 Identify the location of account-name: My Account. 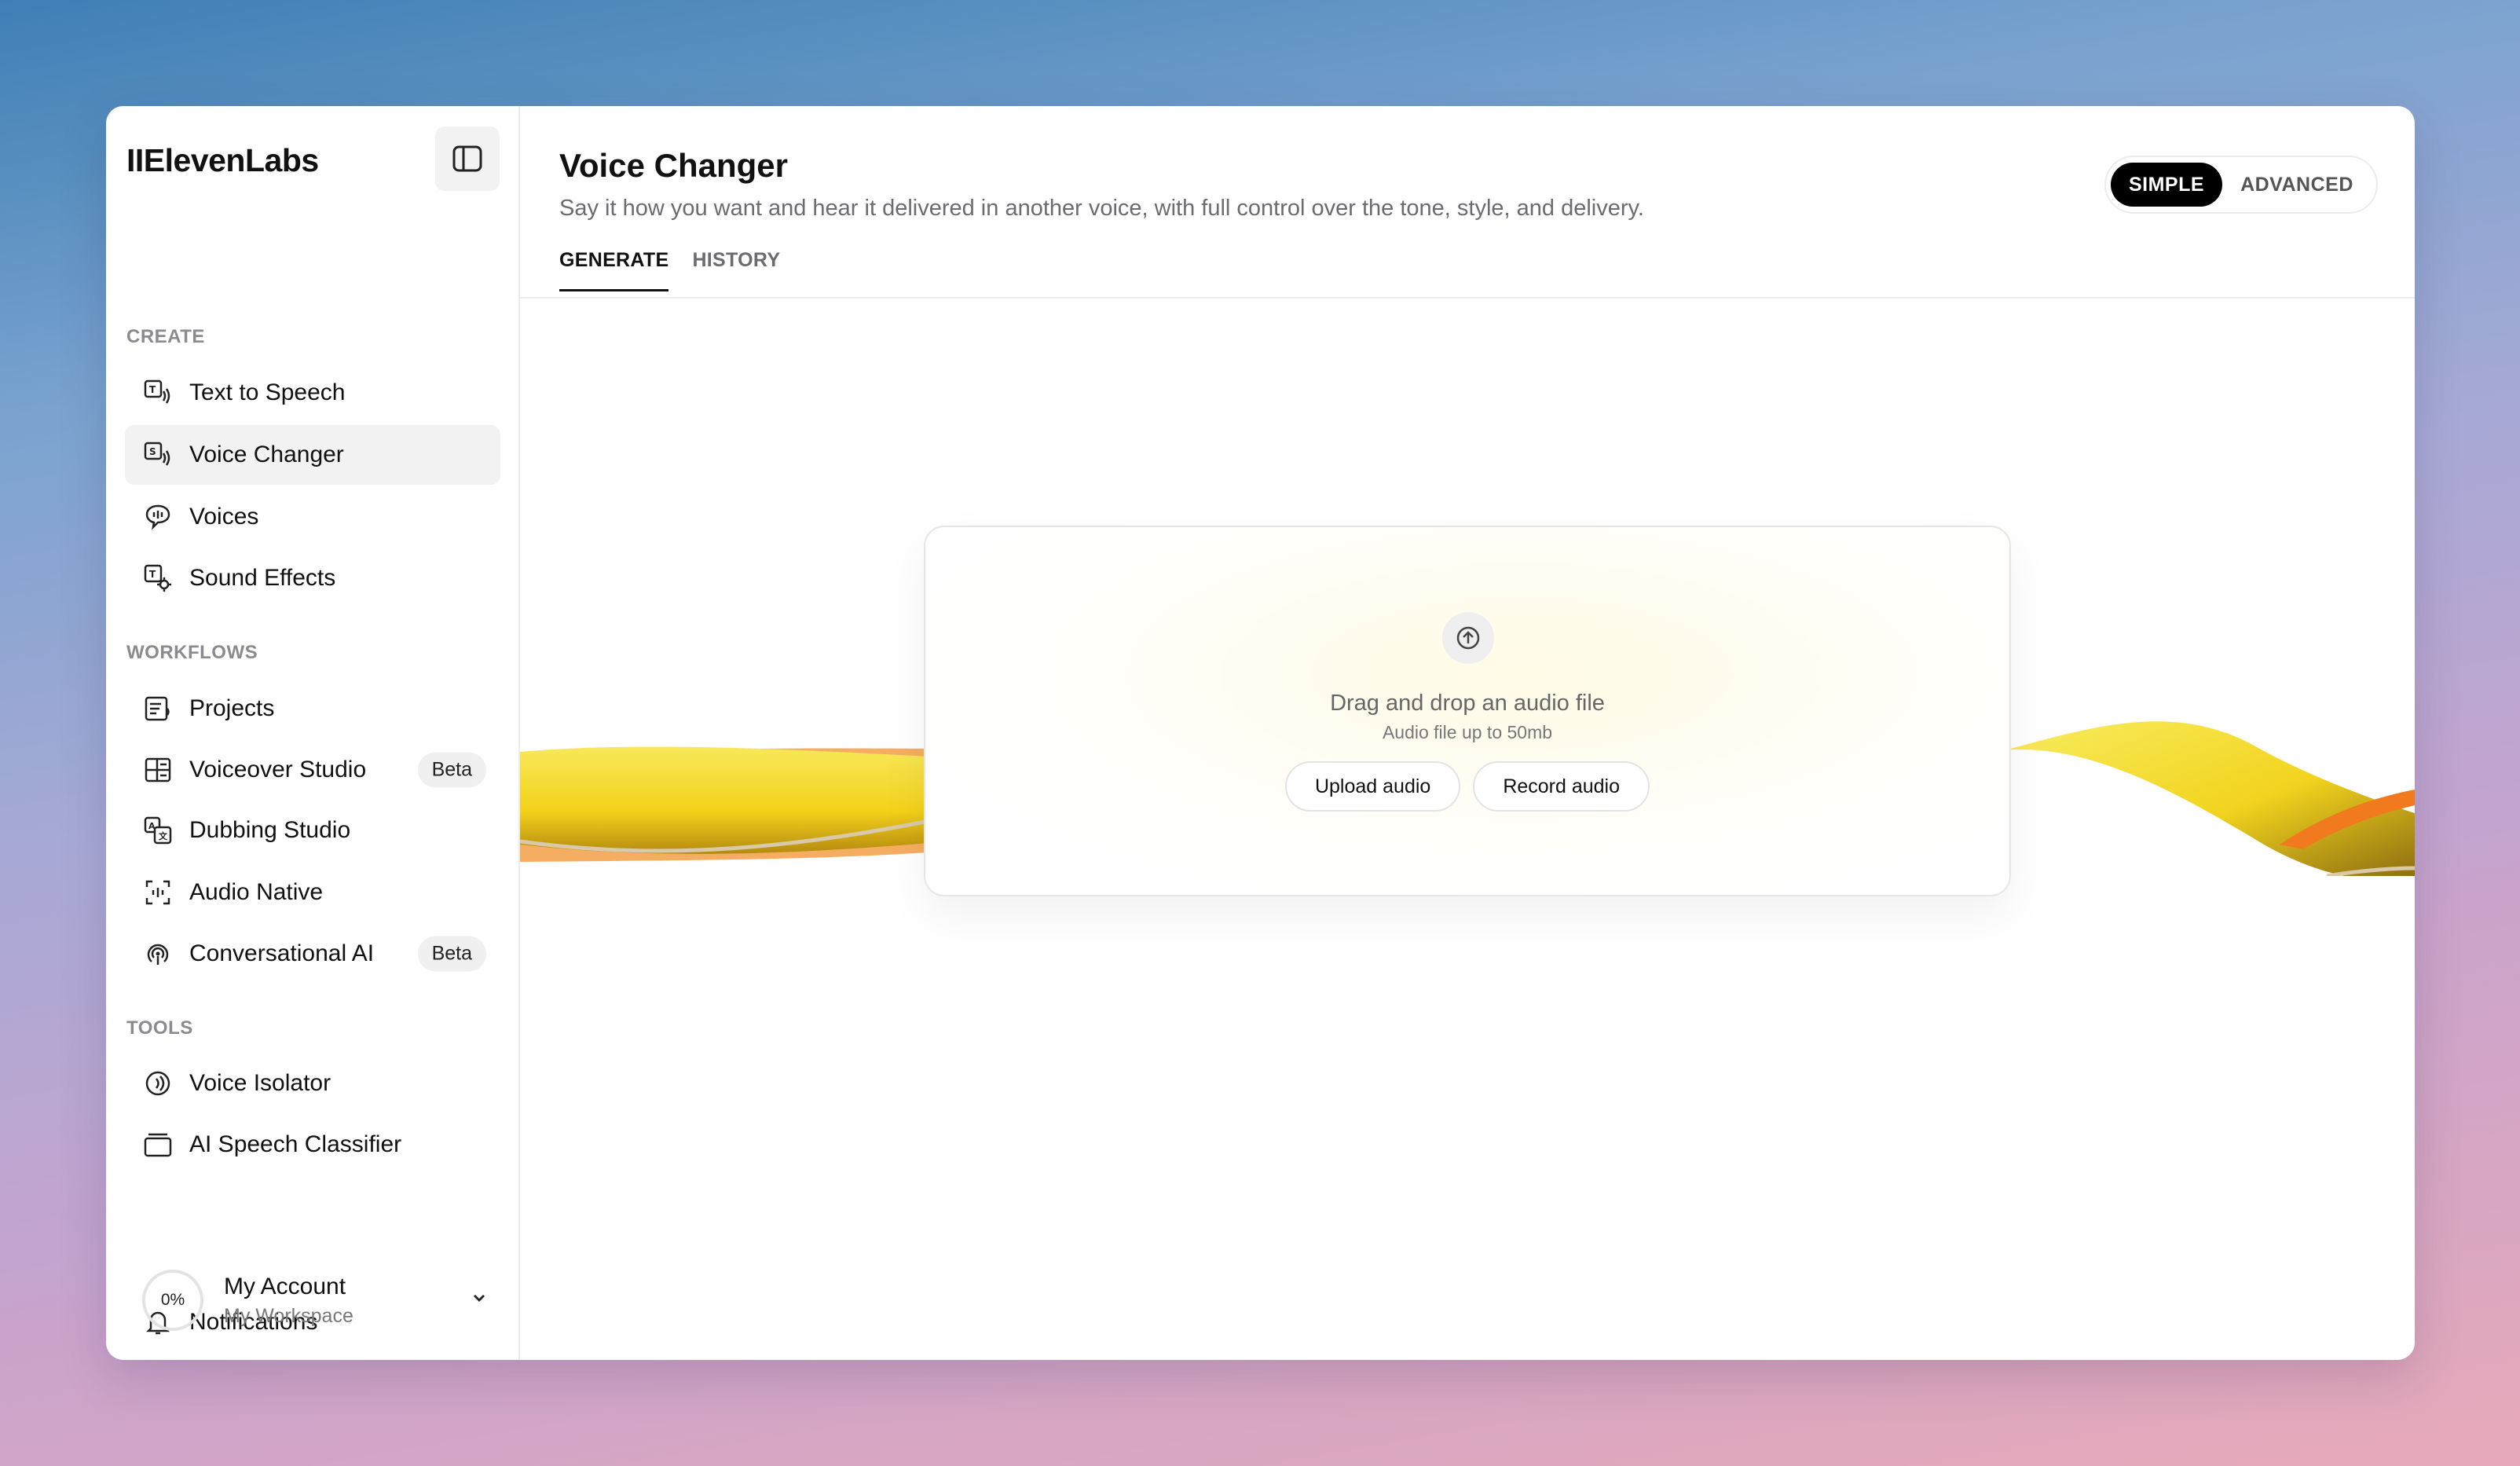
(285, 1286).